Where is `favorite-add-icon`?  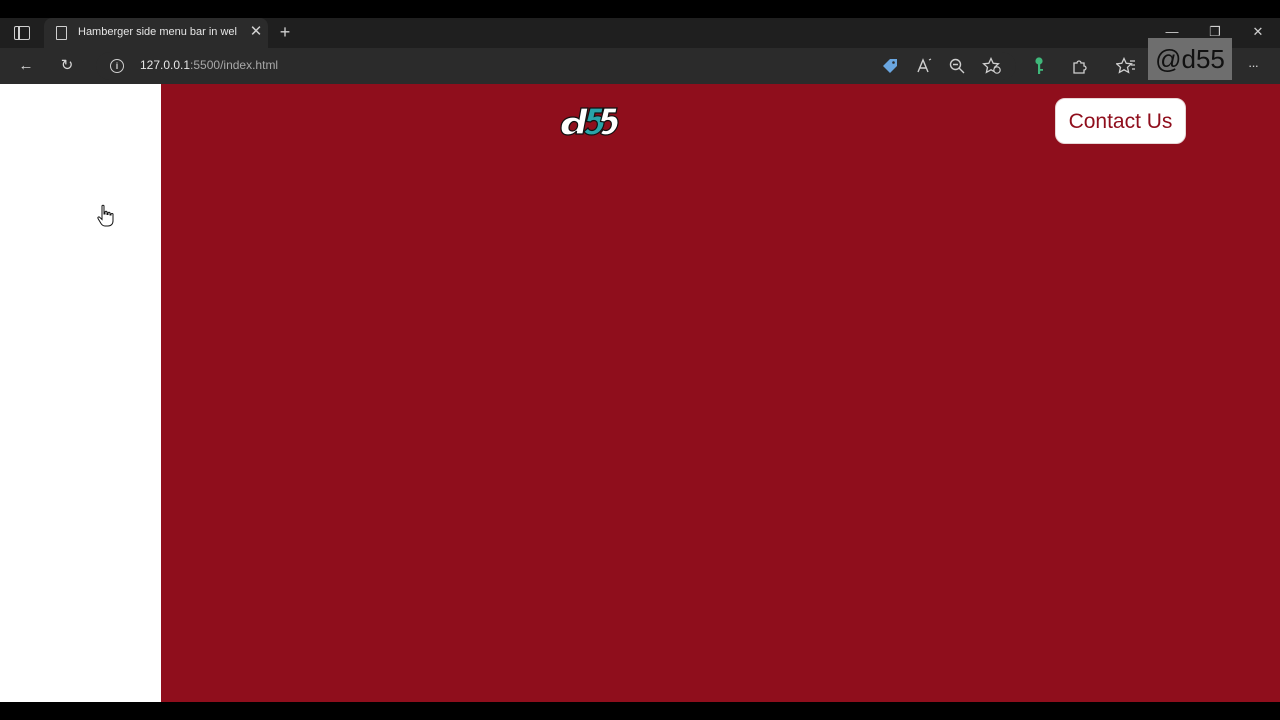
favorite-add-icon is located at coordinates (992, 66).